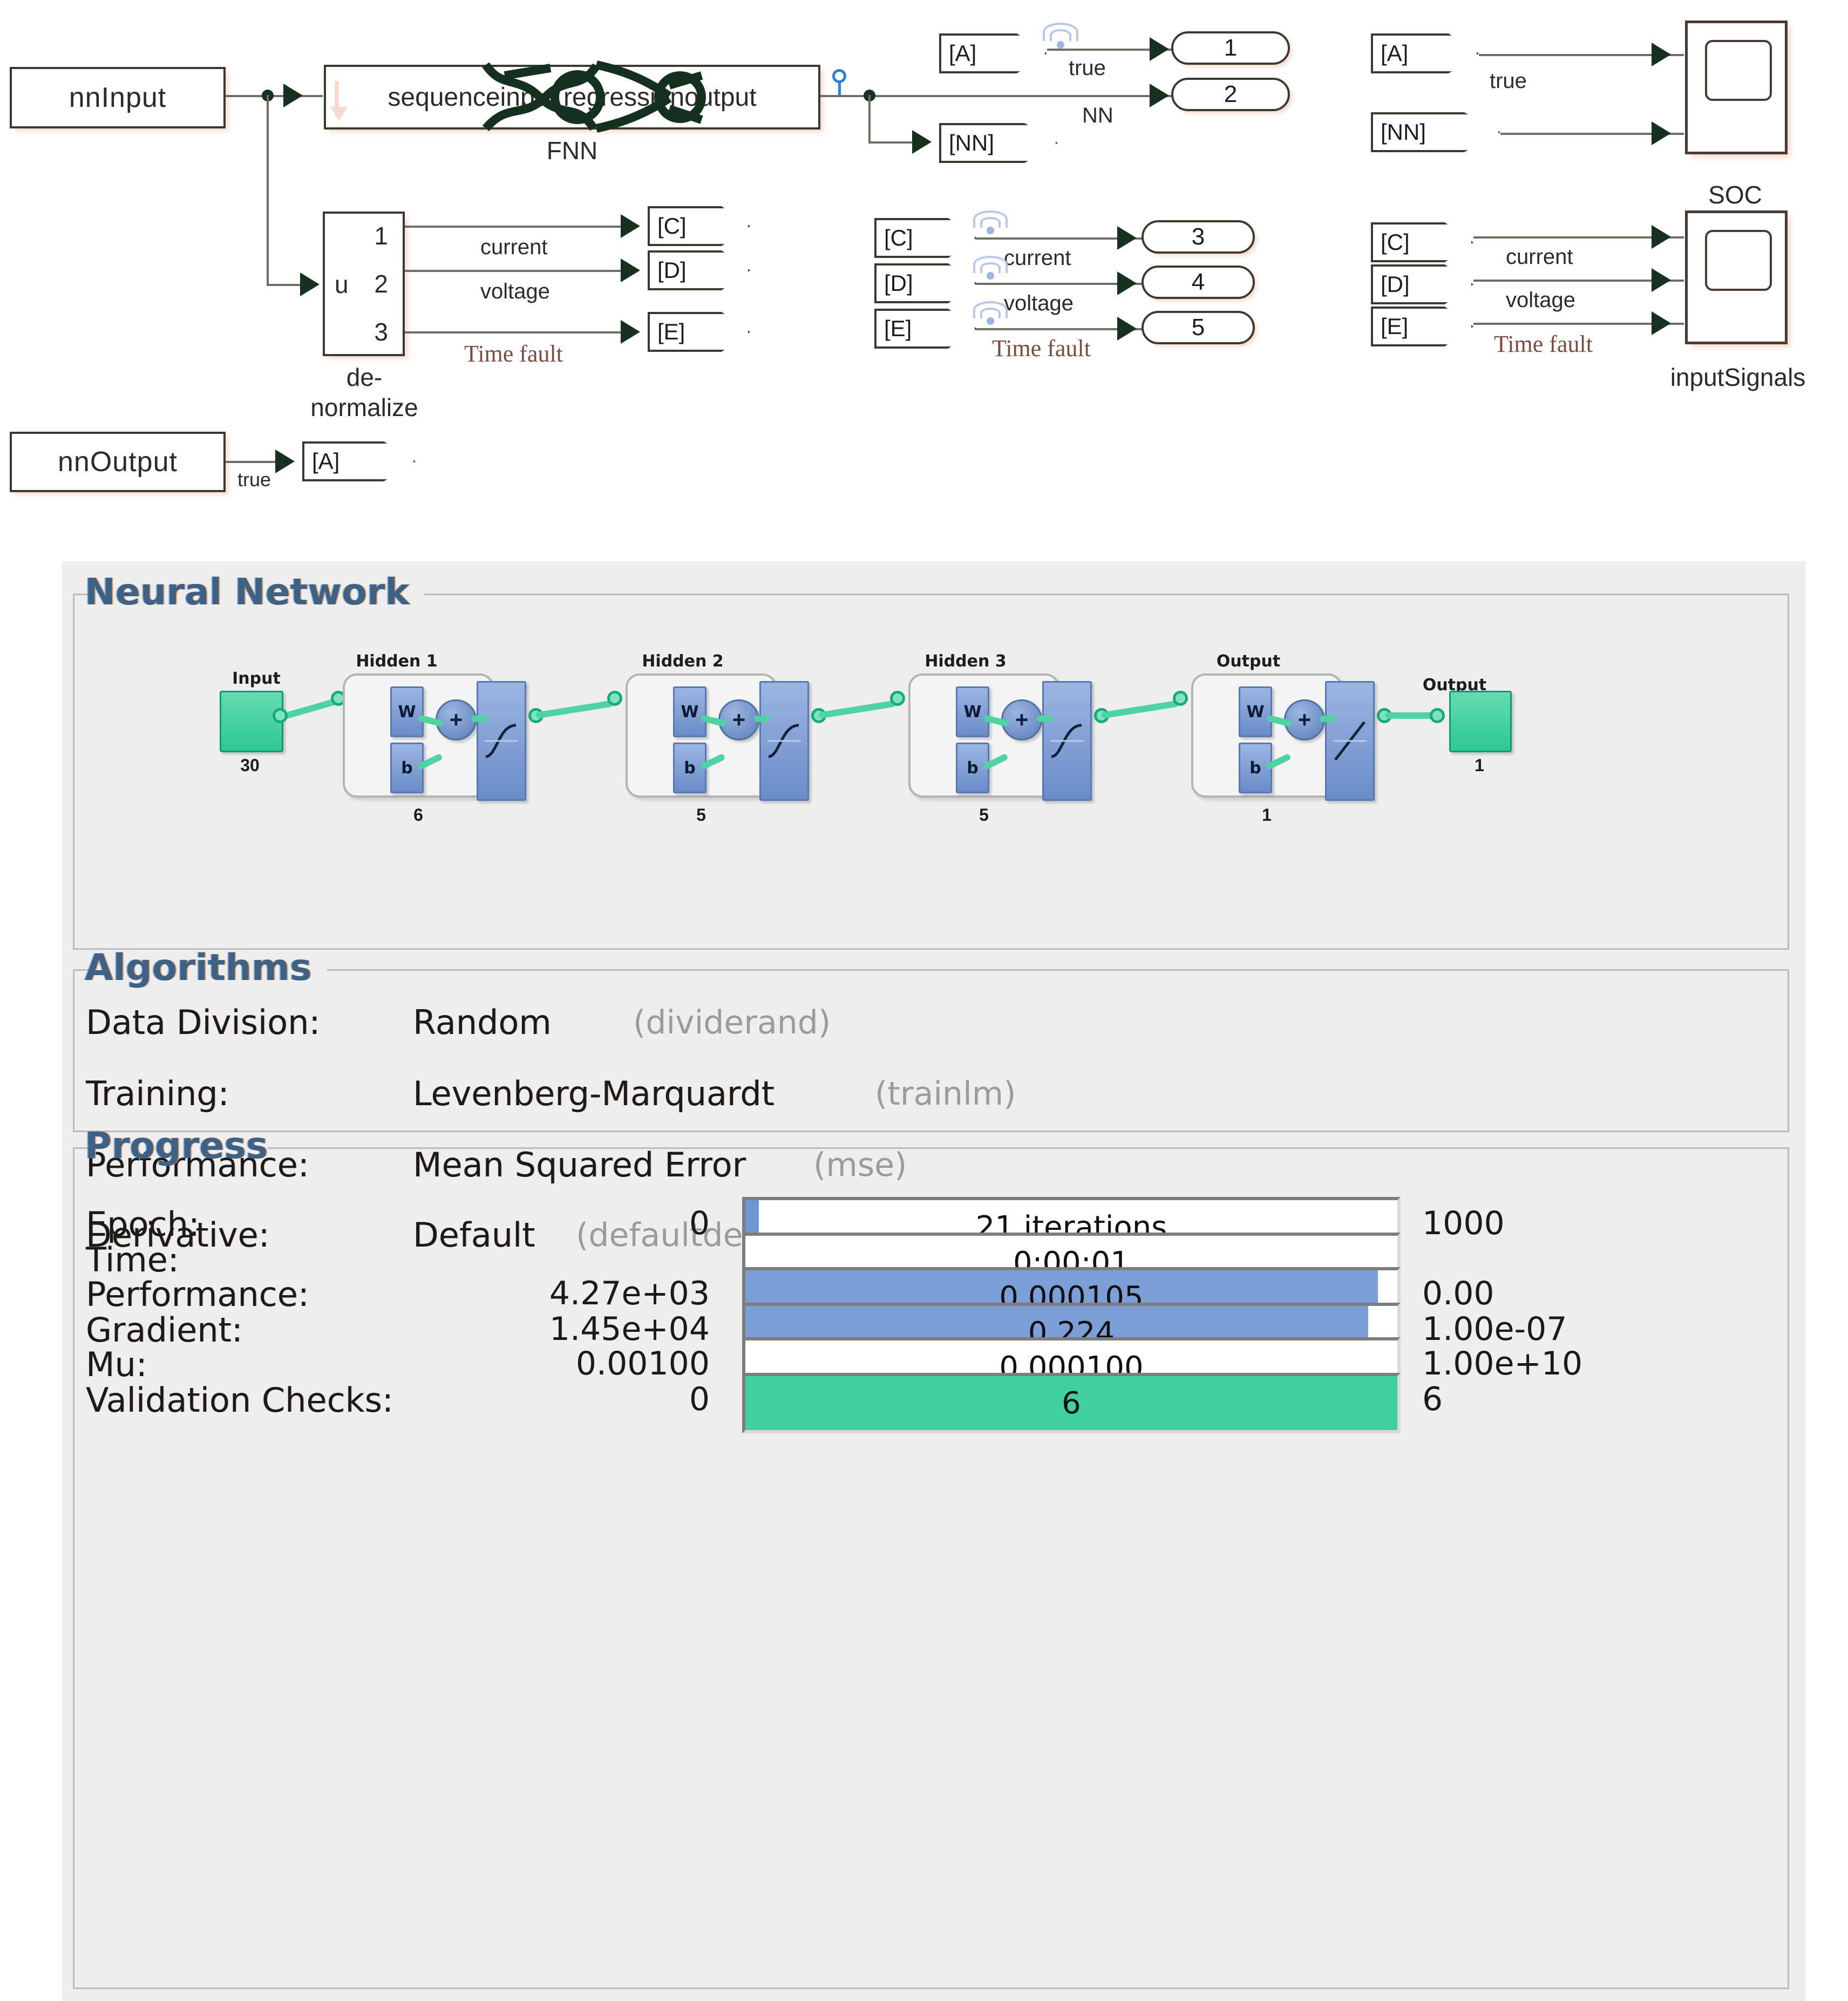  I want to click on nn-weight-hidden2: W, so click(689, 711).